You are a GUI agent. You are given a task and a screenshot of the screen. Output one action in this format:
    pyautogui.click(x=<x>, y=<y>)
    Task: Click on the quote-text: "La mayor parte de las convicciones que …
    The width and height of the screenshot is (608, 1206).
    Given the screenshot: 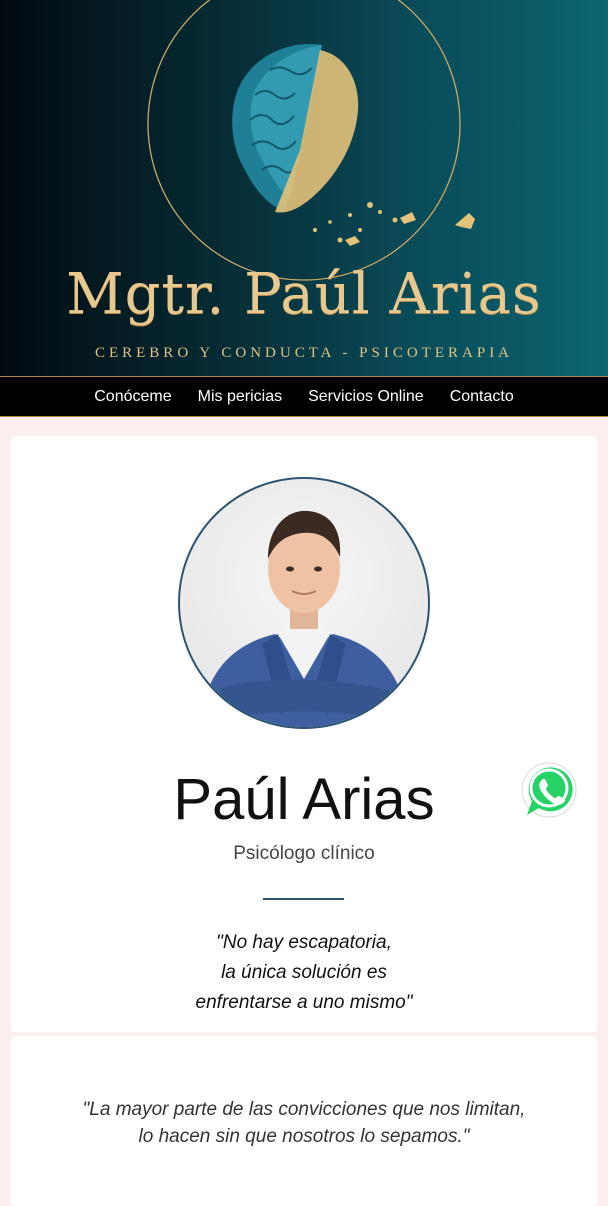 What is the action you would take?
    pyautogui.click(x=304, y=1123)
    